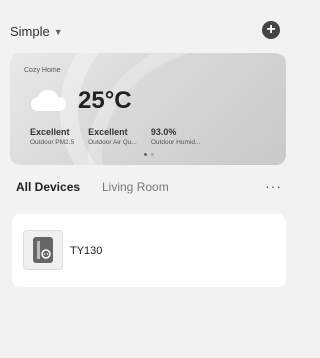 The width and height of the screenshot is (320, 358). I want to click on home-name: Cozy Home, so click(42, 70).